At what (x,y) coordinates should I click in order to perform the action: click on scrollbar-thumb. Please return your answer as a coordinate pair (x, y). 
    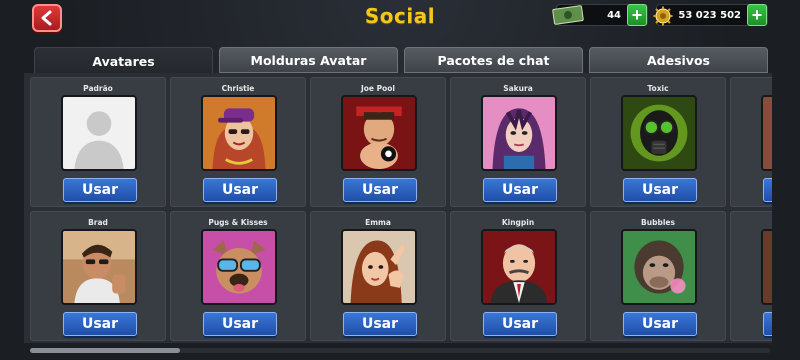
    Looking at the image, I should click on (105, 350).